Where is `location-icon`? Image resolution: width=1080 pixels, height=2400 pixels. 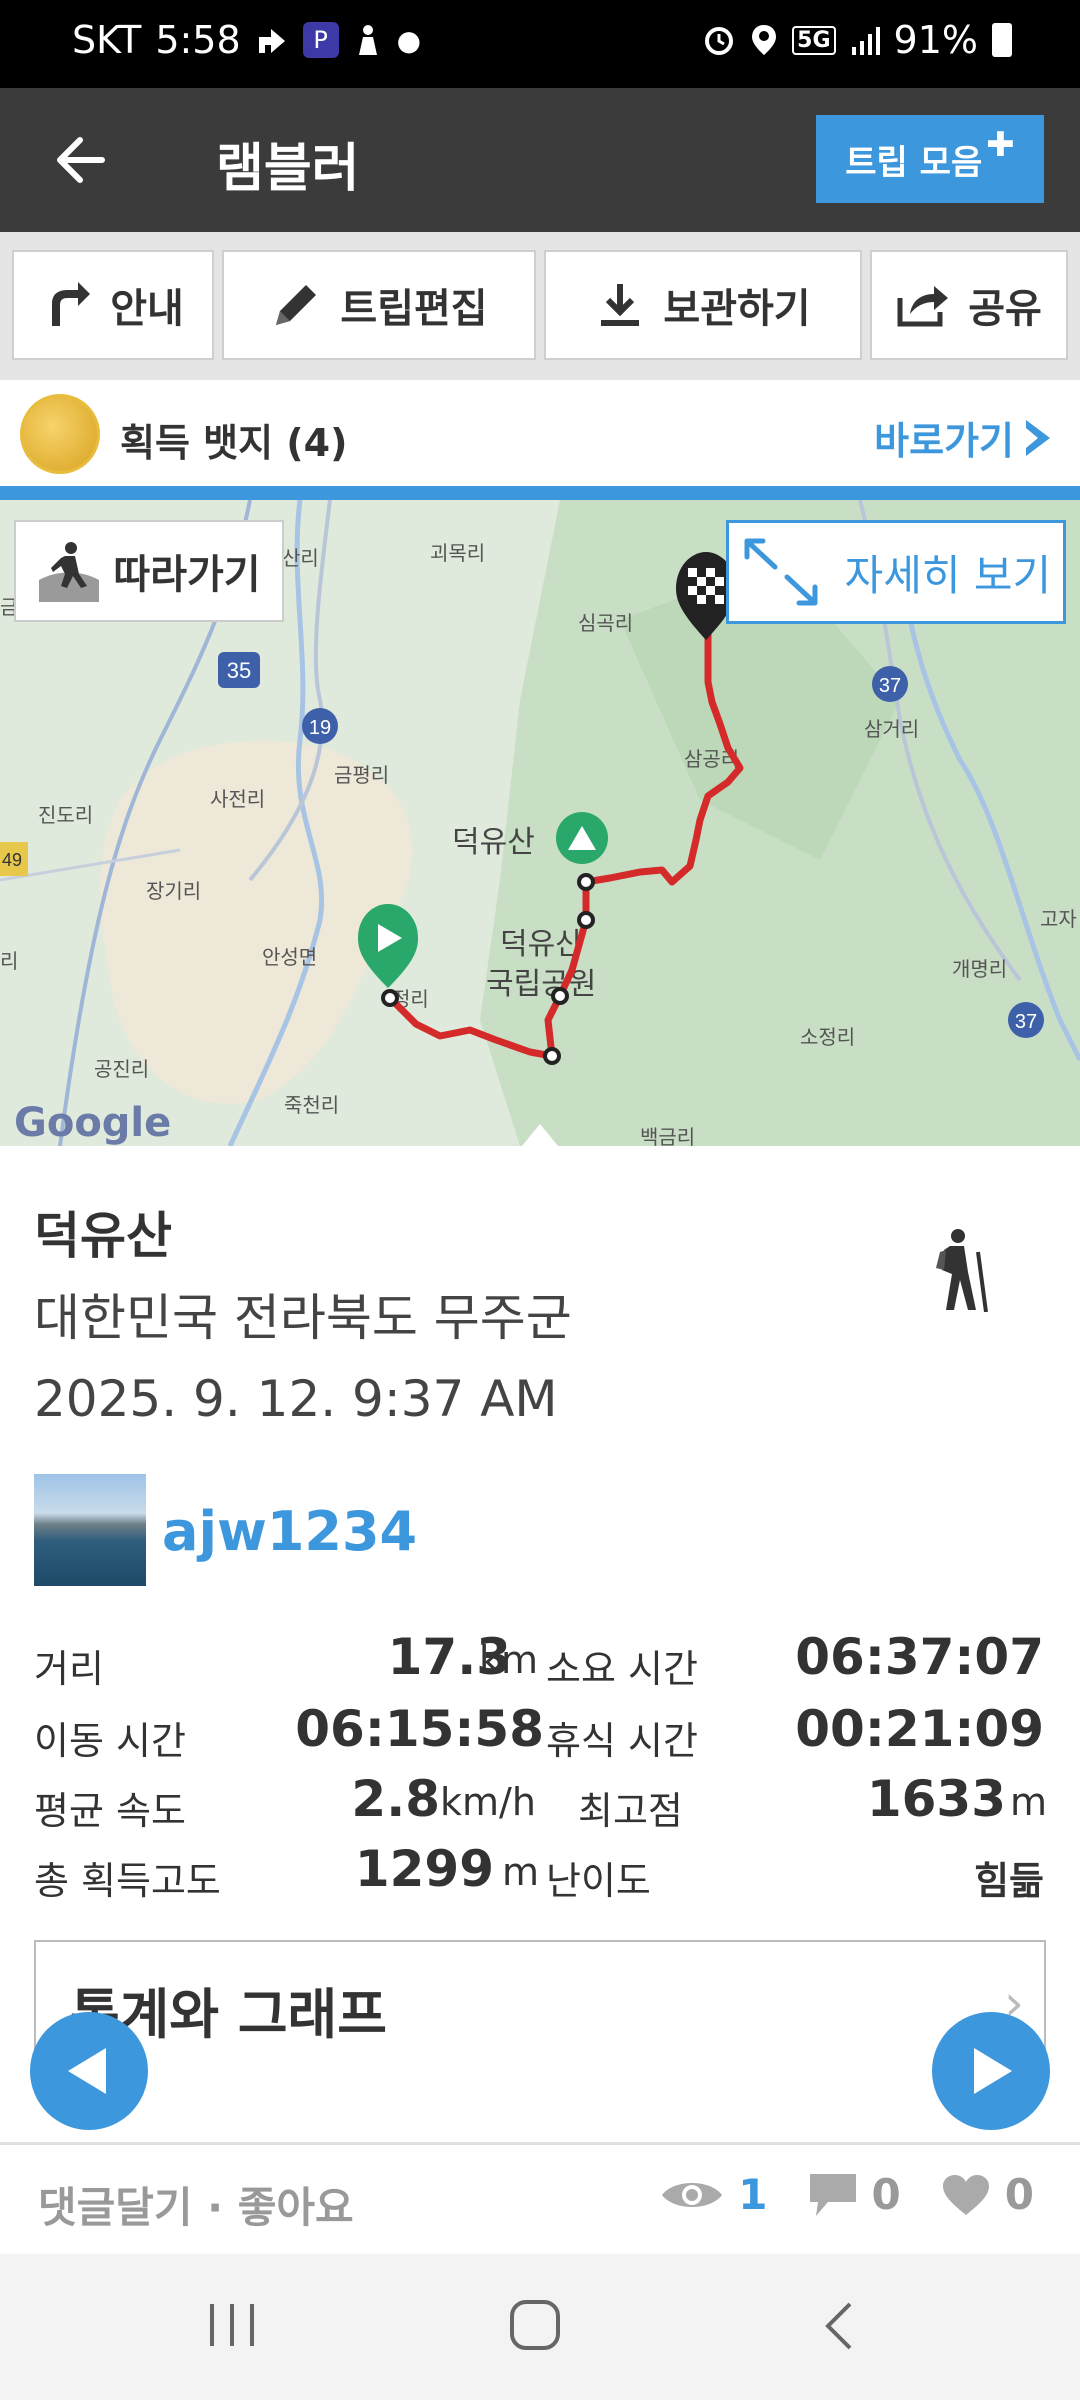 location-icon is located at coordinates (764, 40).